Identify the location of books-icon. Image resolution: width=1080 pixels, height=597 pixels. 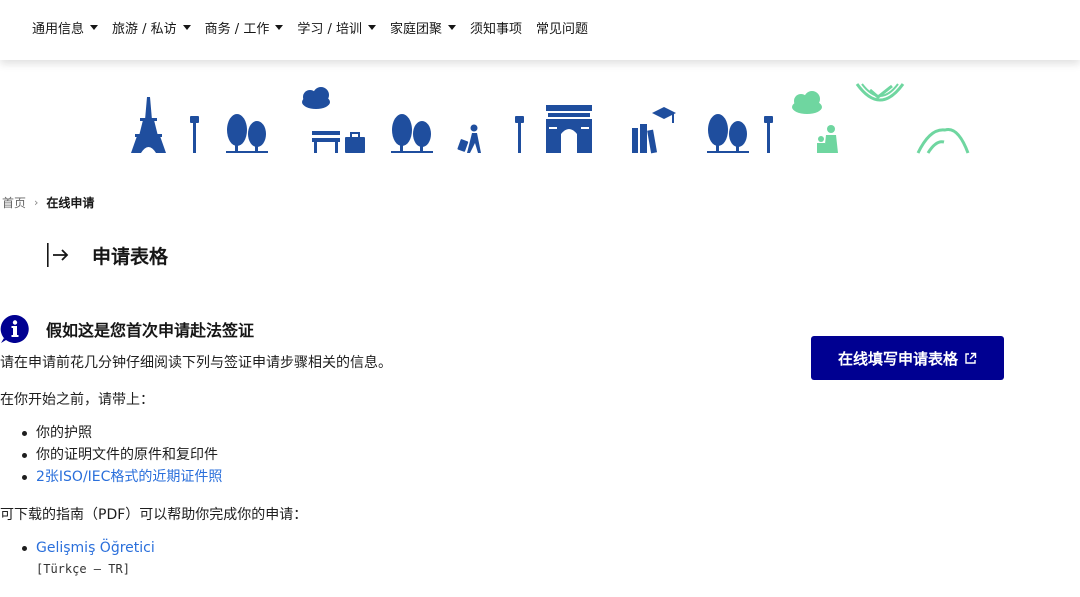
(654, 130).